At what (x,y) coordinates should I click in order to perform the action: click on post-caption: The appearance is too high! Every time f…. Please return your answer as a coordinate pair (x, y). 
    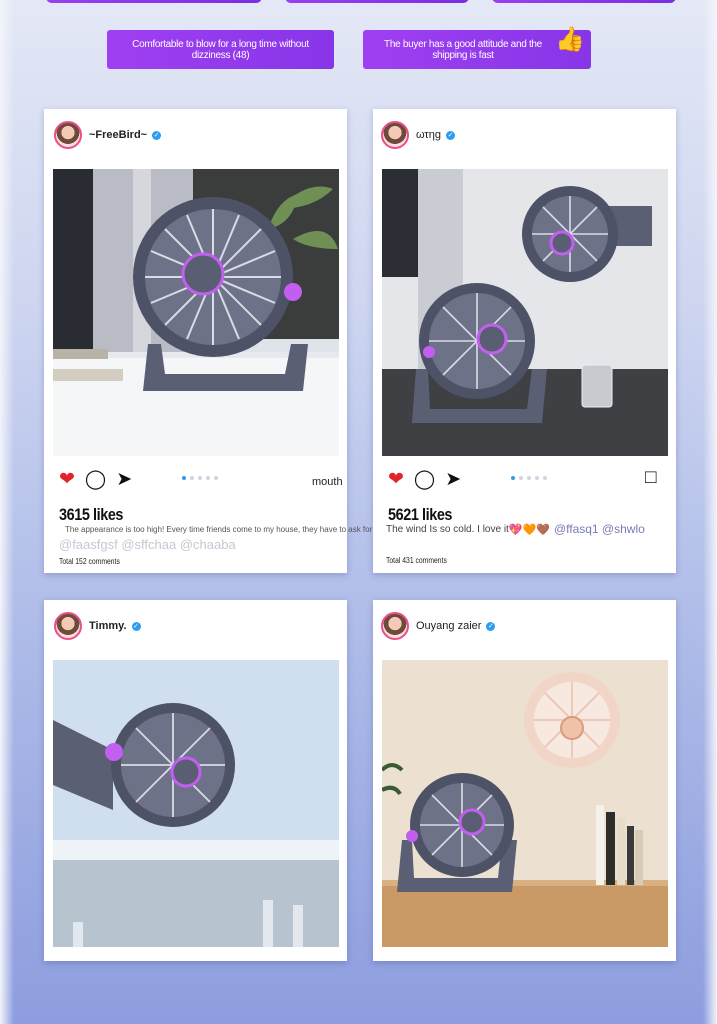
    Looking at the image, I should click on (234, 529).